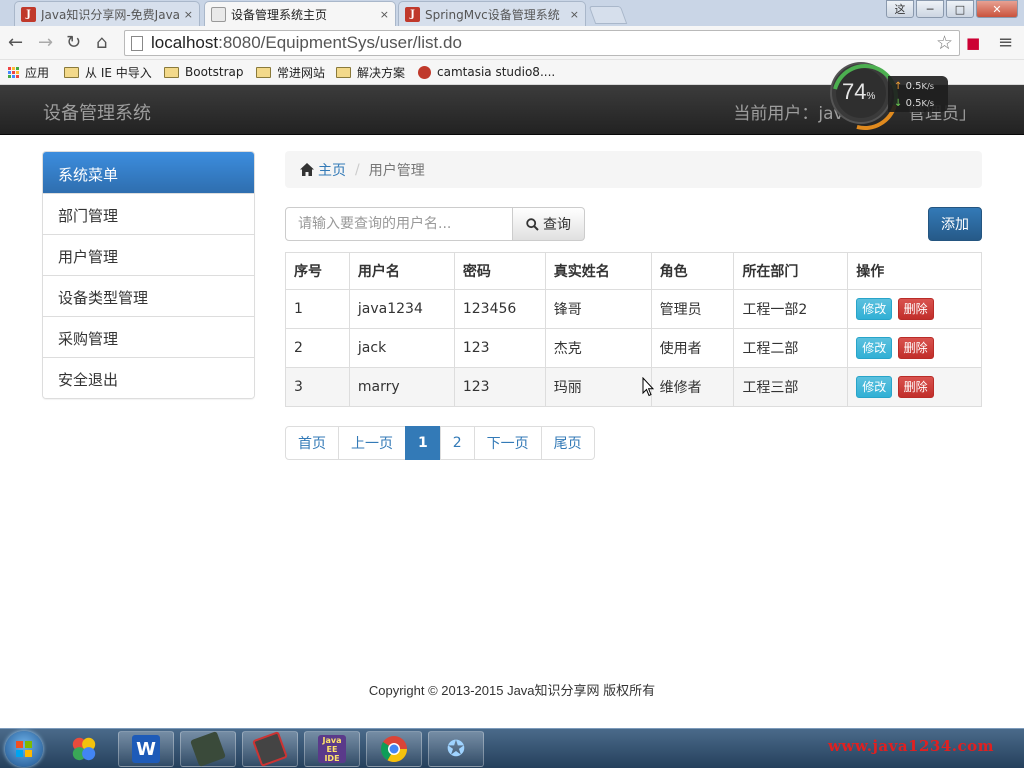  What do you see at coordinates (148, 213) in the screenshot?
I see `sidebar-item-department: 部门管理` at bounding box center [148, 213].